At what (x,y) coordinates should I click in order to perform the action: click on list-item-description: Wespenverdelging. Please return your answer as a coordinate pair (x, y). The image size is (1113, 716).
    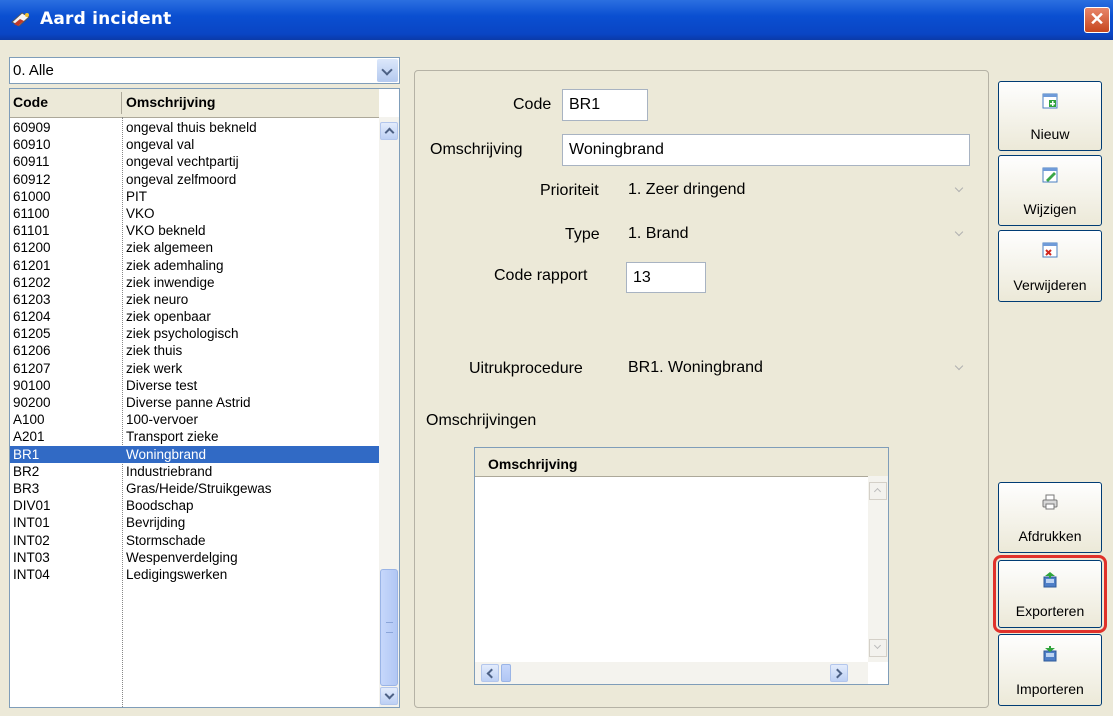
    Looking at the image, I should click on (182, 557).